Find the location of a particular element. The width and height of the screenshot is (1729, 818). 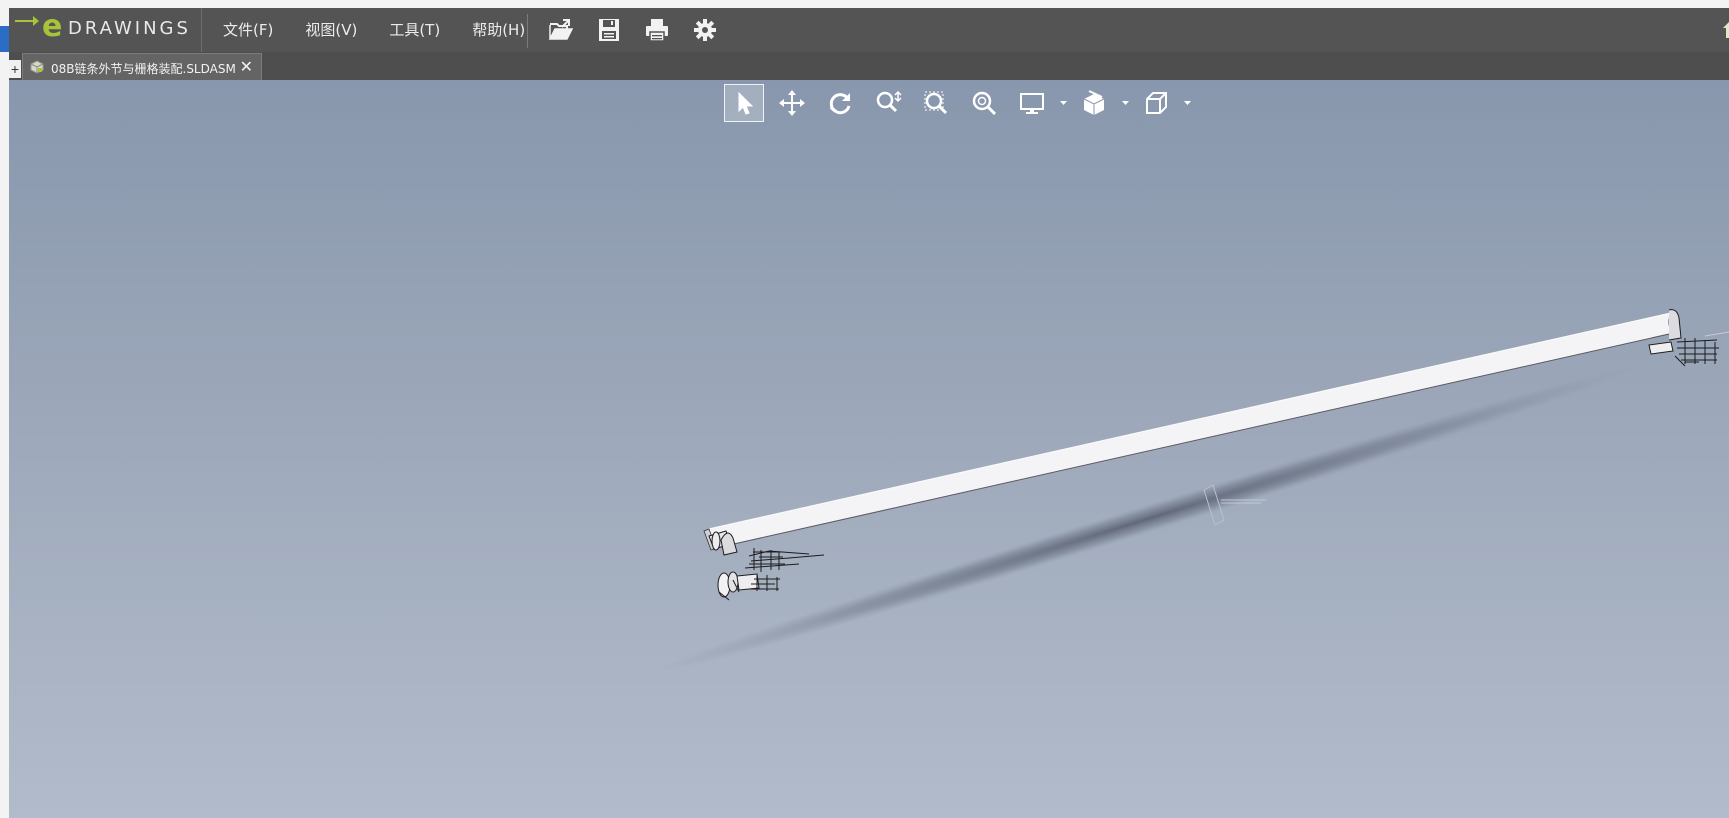

main-menu: 文件(F) 视图(V) 工具(T) 帮助(H) is located at coordinates (378, 30).